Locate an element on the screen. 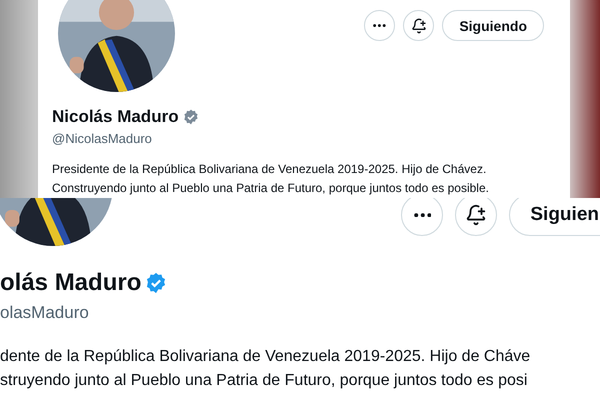  following-button: Siguiendo is located at coordinates (493, 25).